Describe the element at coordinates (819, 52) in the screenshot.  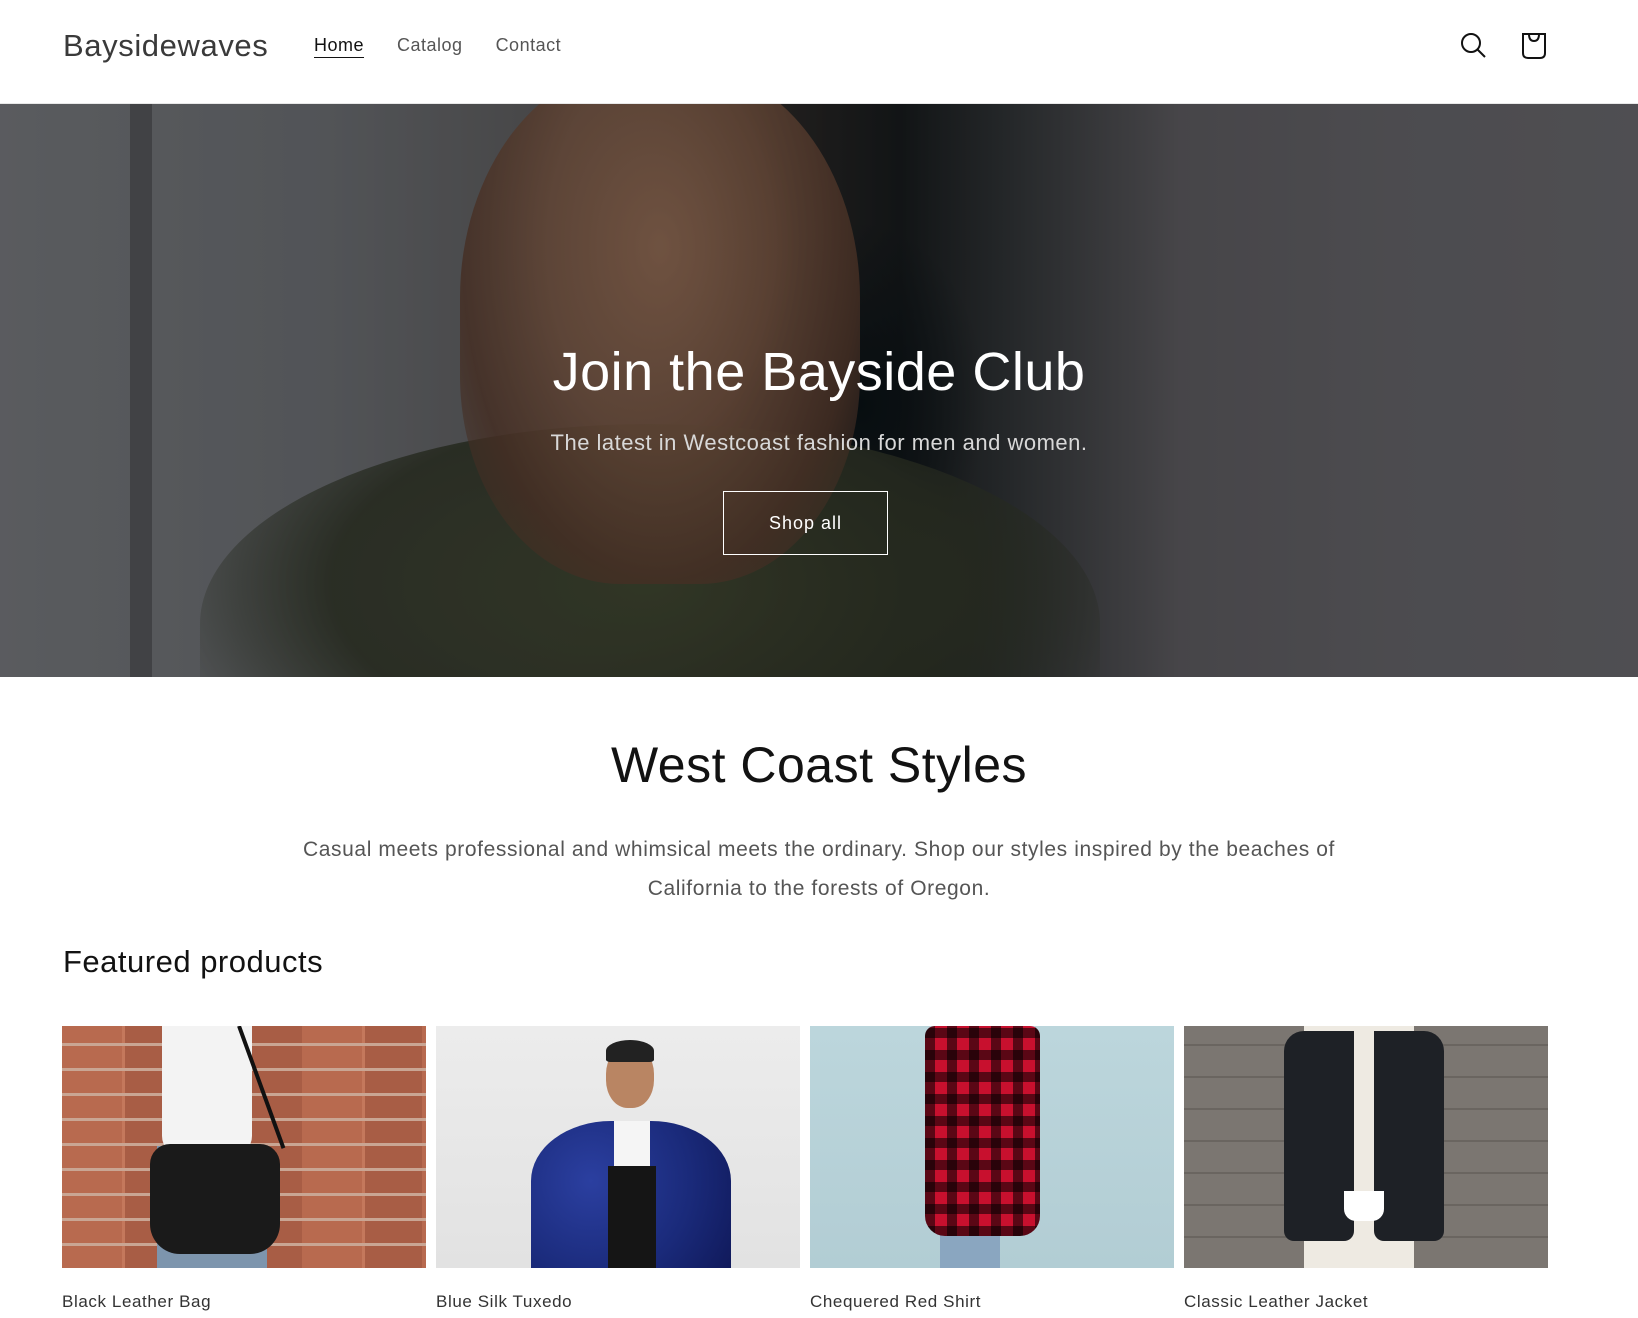
I see `site-header: Baysidewaves Home Catalog Contact` at that location.